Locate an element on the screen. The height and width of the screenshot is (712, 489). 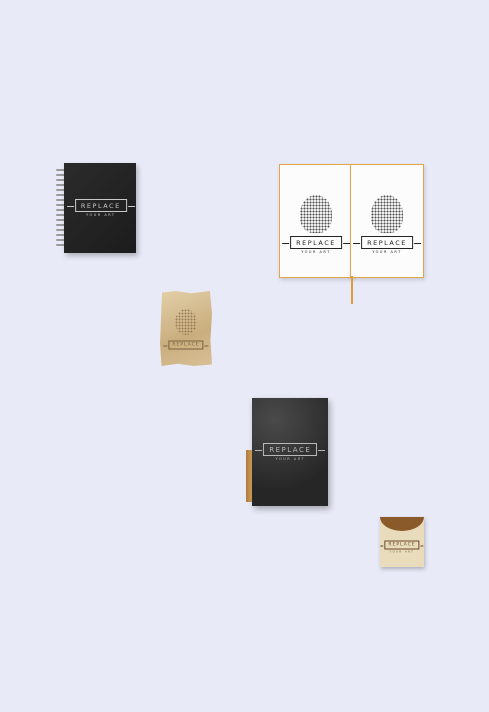
old-paper-mockup: REPLACE is located at coordinates (186, 328).